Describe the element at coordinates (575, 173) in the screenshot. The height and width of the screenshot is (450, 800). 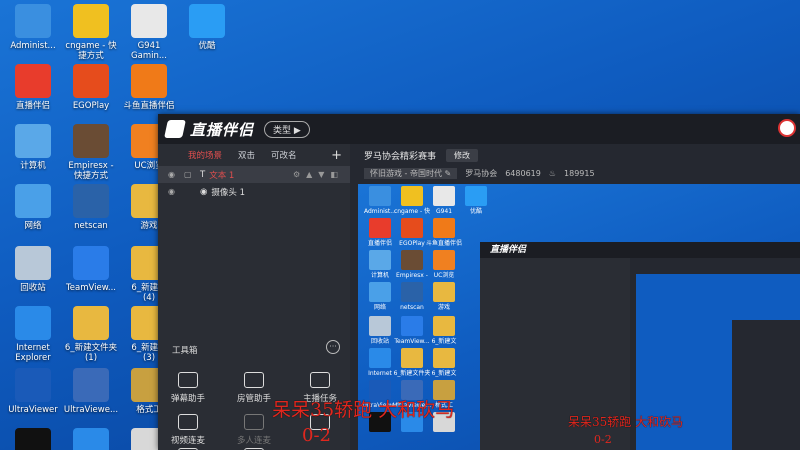
I see `room-info-bar: 怀旧游戏 - 帝国时代 ✎ 罗马协会 6480619 ♨ 189915` at that location.